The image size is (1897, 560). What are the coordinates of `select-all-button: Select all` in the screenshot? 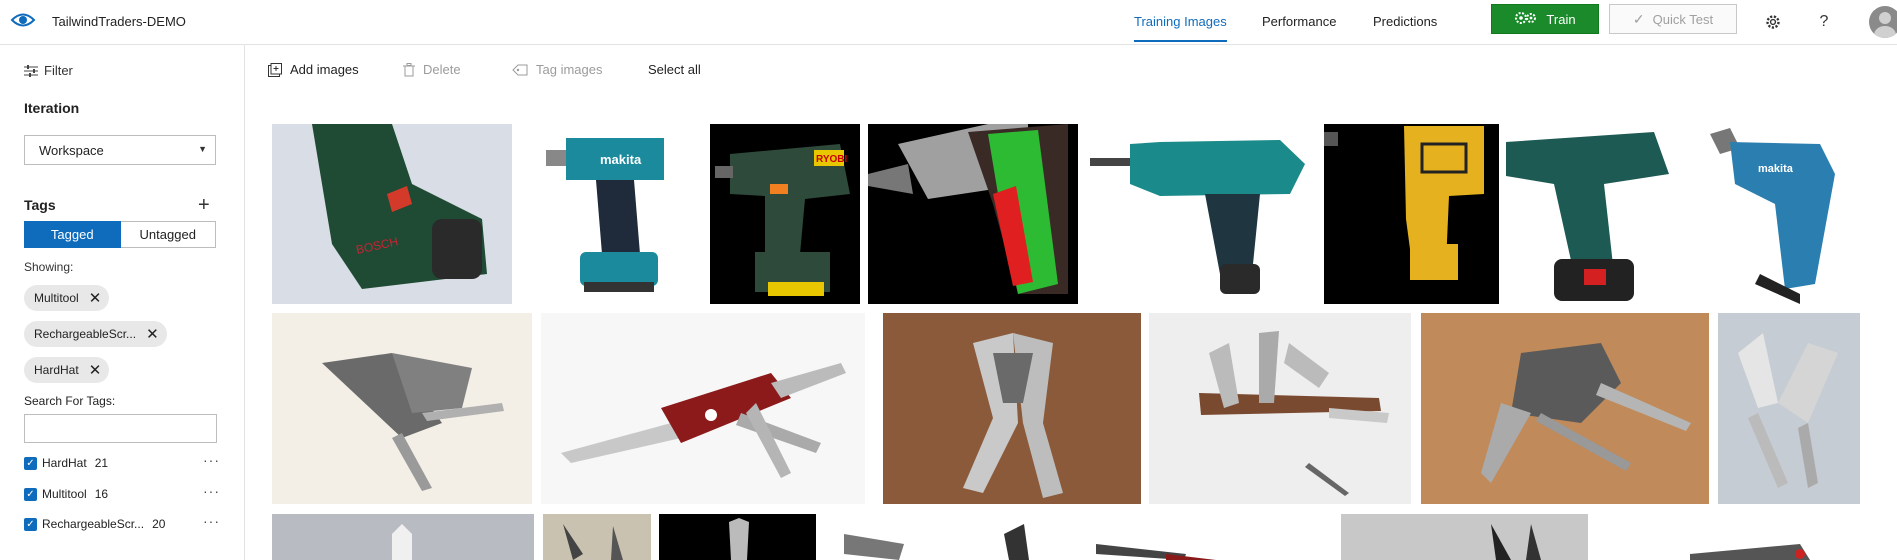 It's located at (674, 69).